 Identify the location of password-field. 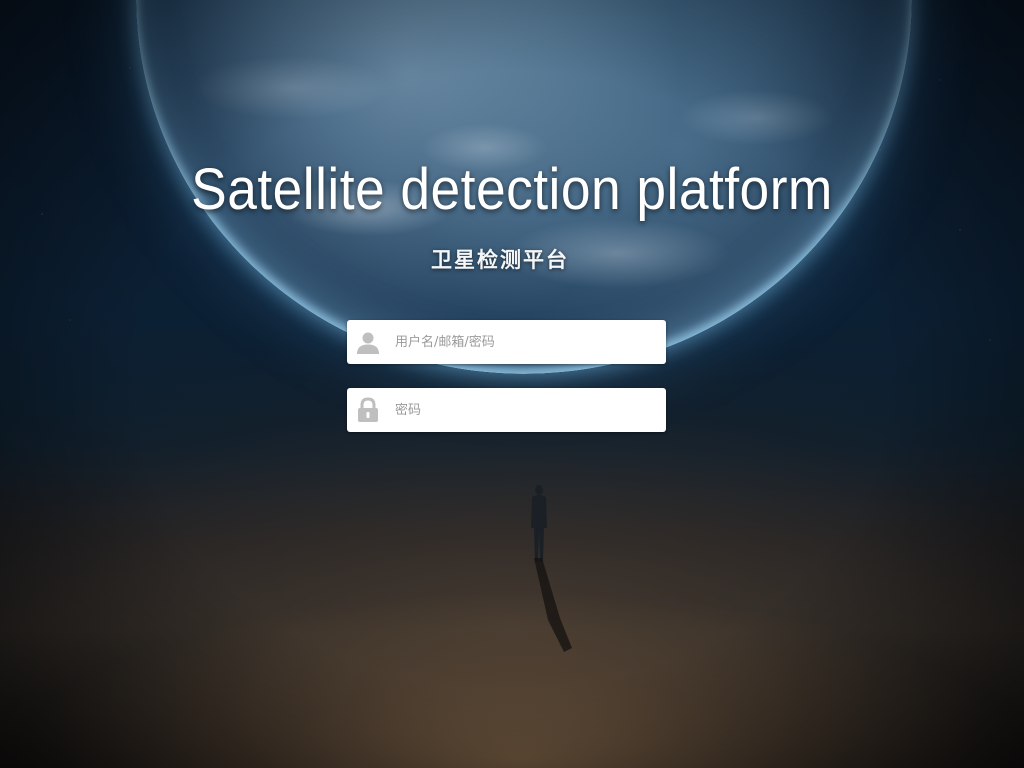
(506, 410).